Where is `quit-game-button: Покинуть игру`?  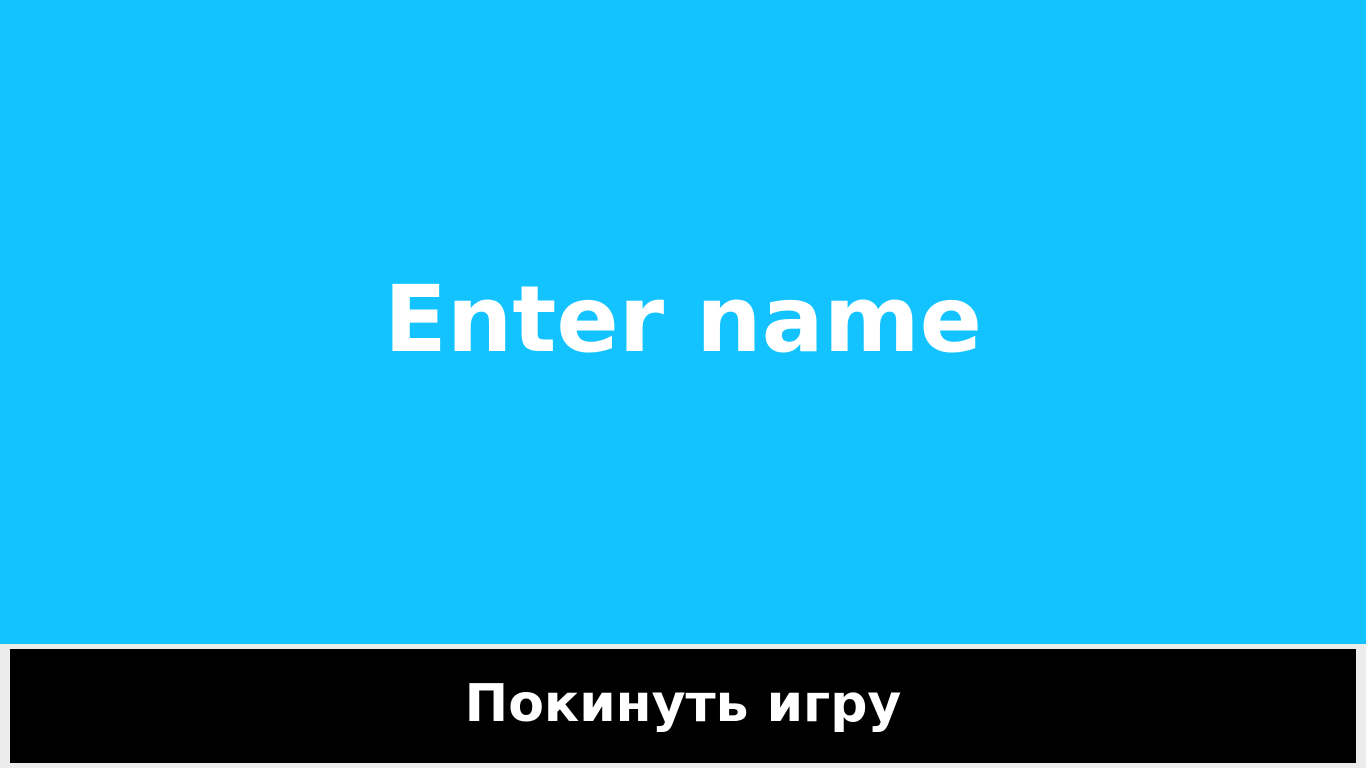 quit-game-button: Покинуть игру is located at coordinates (683, 706).